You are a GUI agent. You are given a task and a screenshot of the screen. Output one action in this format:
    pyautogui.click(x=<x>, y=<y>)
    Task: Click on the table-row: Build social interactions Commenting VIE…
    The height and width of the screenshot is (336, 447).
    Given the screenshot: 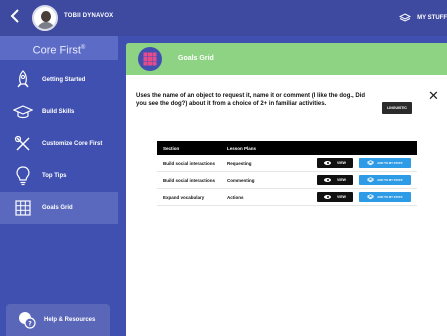 What is the action you would take?
    pyautogui.click(x=287, y=180)
    